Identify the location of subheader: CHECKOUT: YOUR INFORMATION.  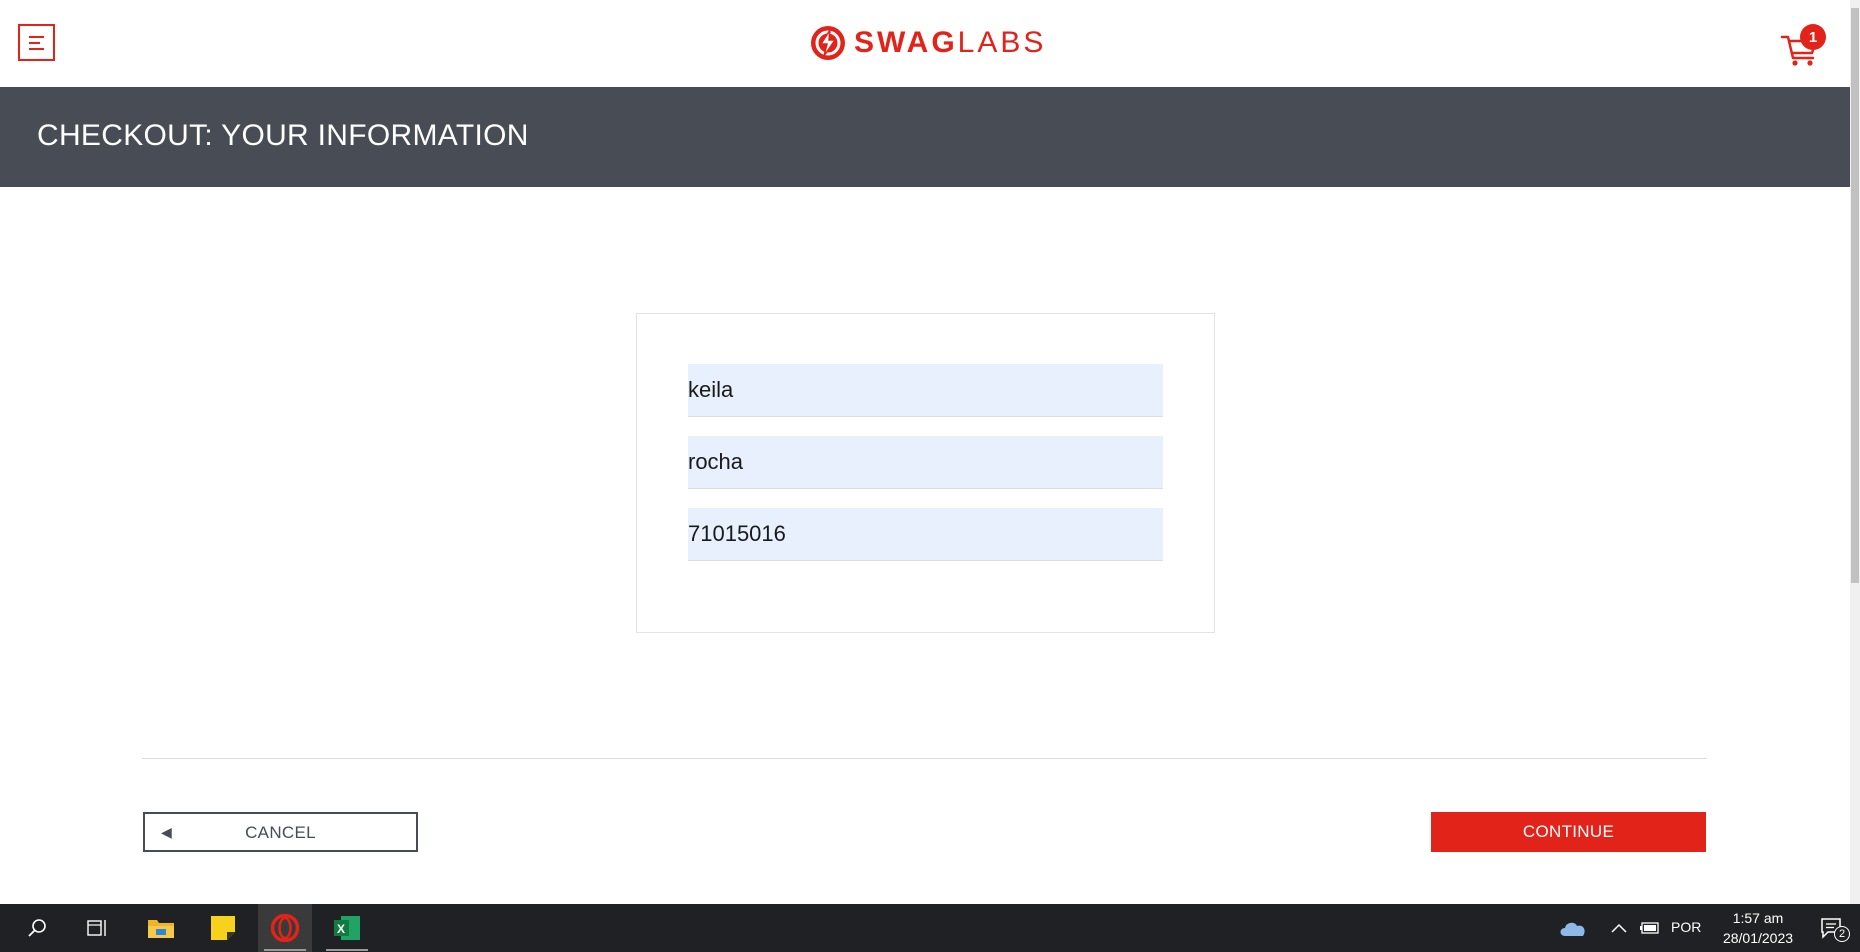
(925, 137).